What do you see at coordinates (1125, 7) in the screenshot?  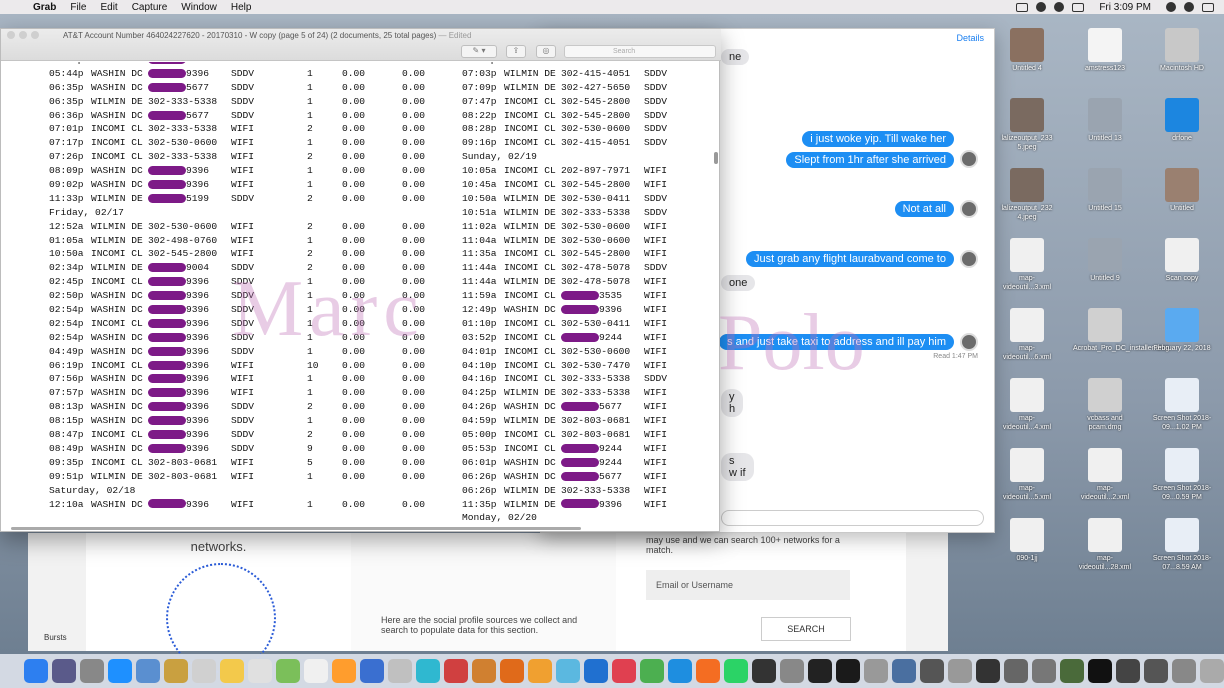 I see `menu-clock: Fri 3:09 PM` at bounding box center [1125, 7].